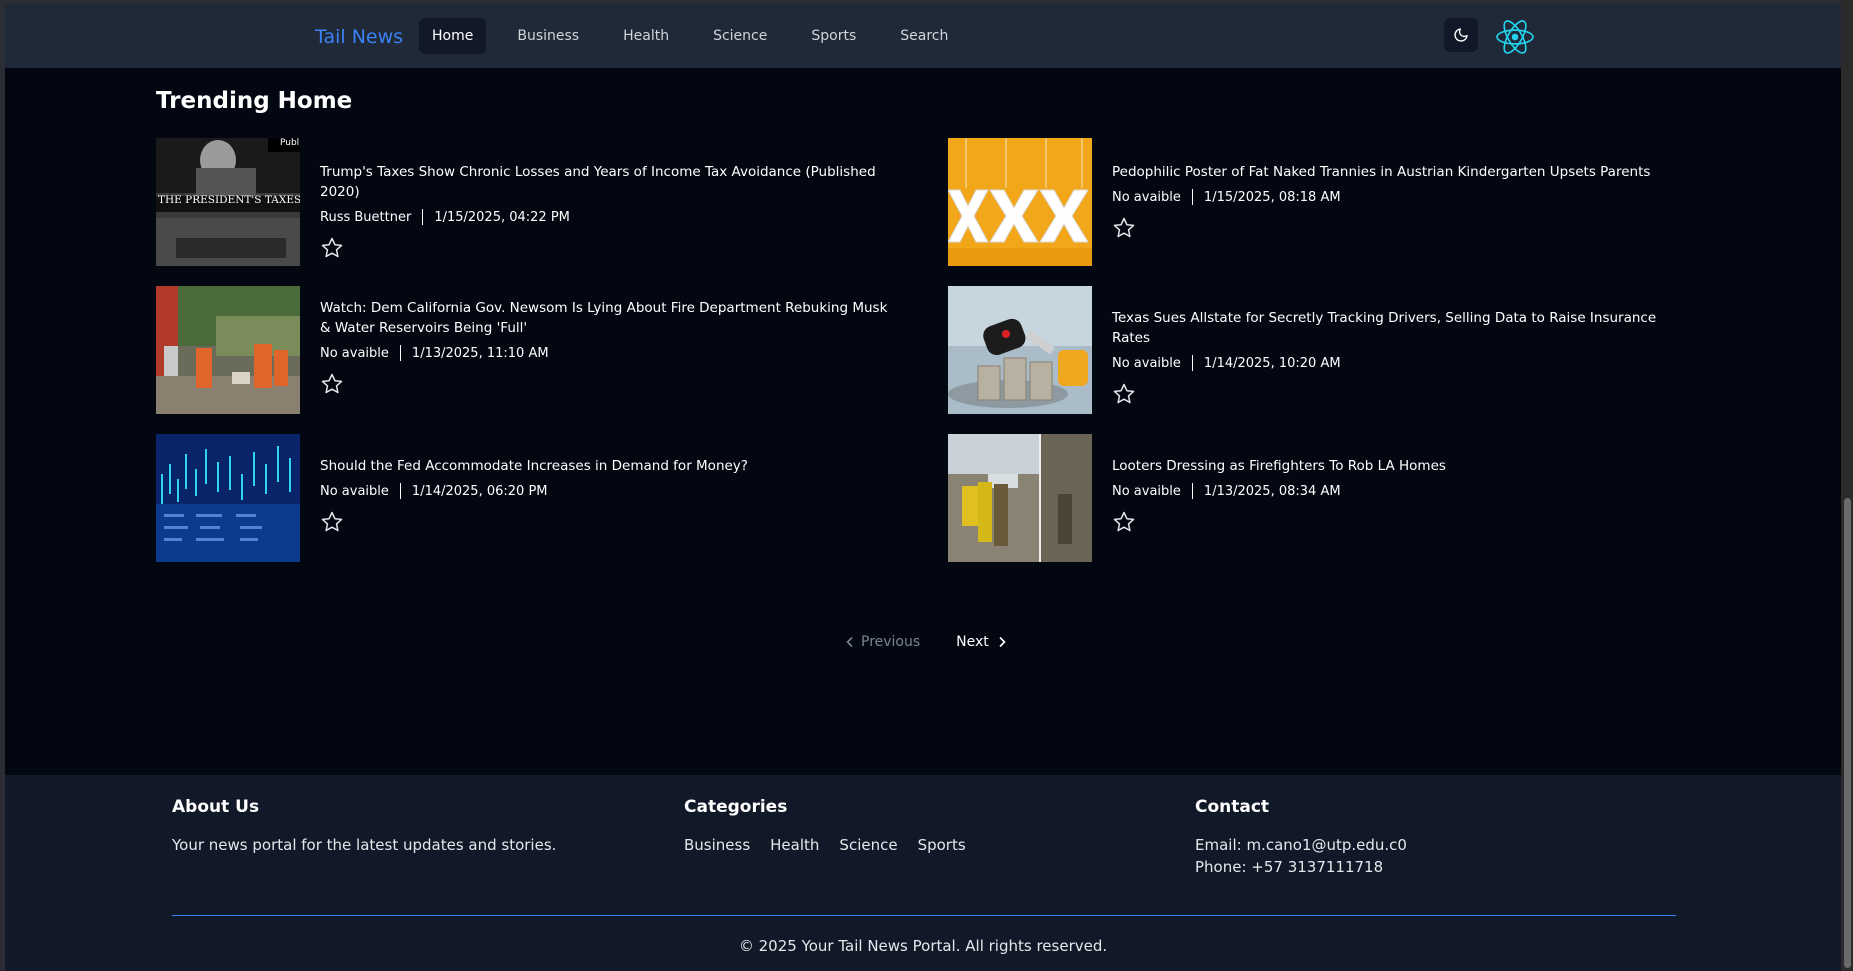  Describe the element at coordinates (942, 845) in the screenshot. I see `footer-link-sports: Sports` at that location.